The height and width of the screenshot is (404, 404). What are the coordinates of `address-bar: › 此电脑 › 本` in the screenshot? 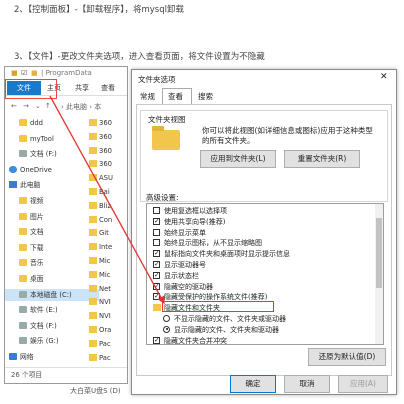 It's located at (81, 107).